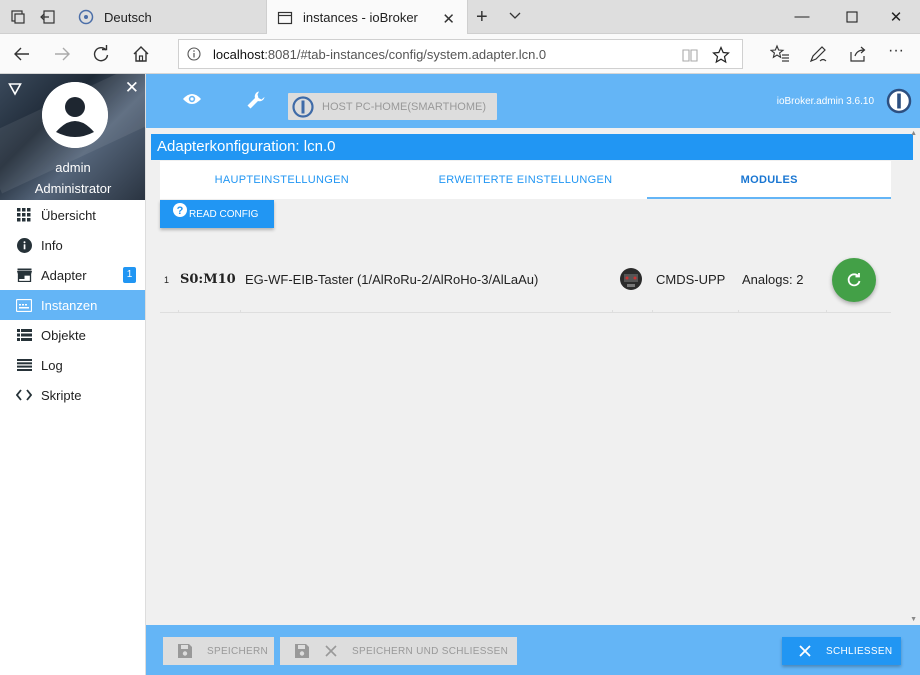  Describe the element at coordinates (52, 245) in the screenshot. I see `sidebar-item-label: Info` at that location.